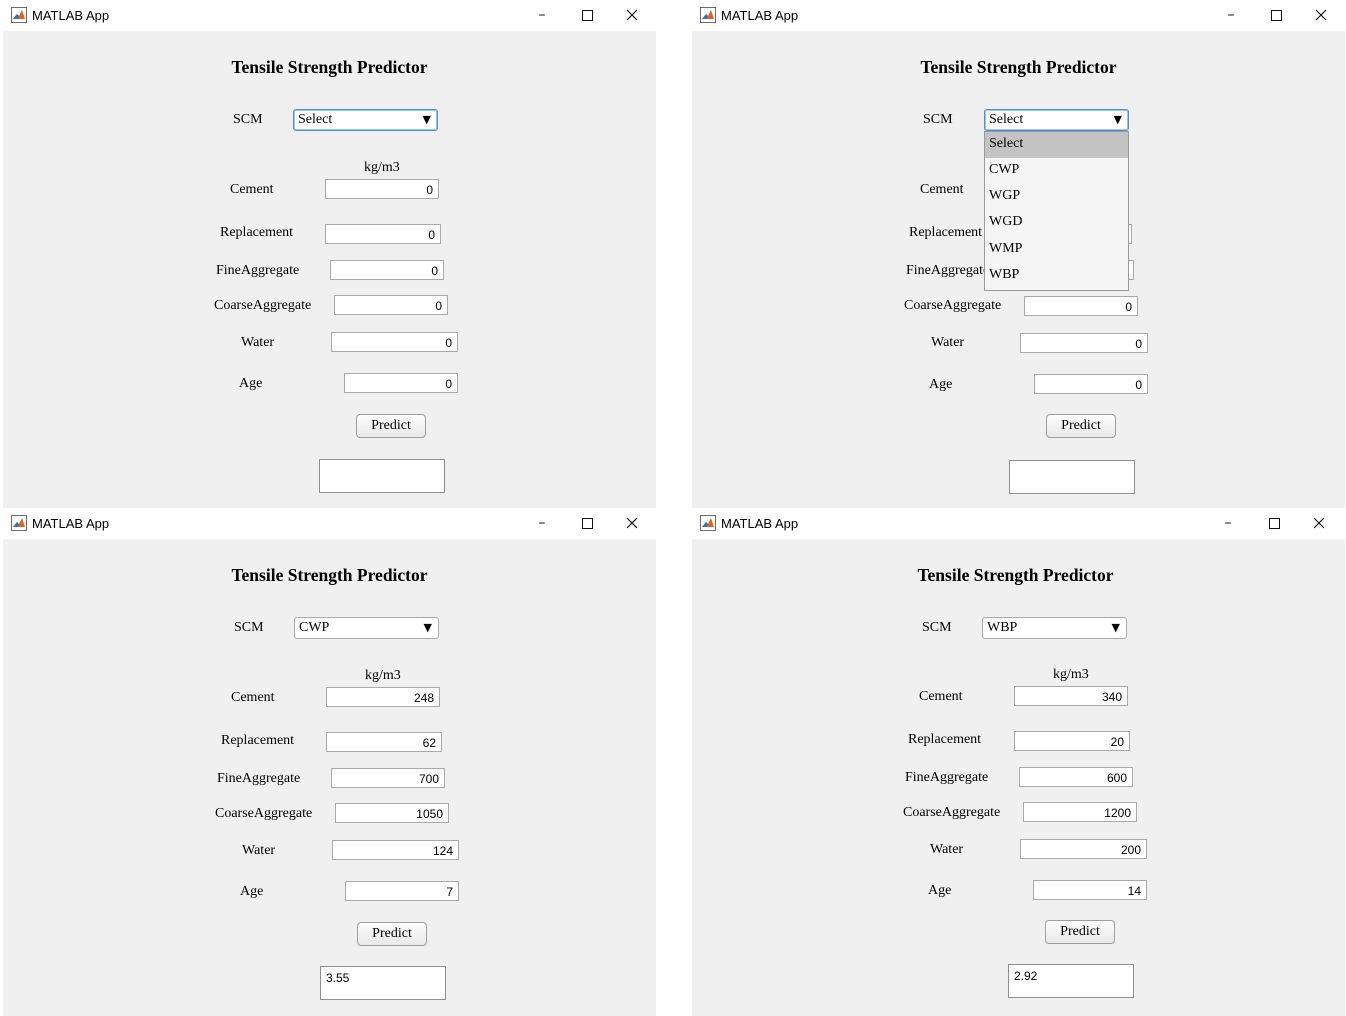  What do you see at coordinates (402, 891) in the screenshot?
I see `age-input: 7` at bounding box center [402, 891].